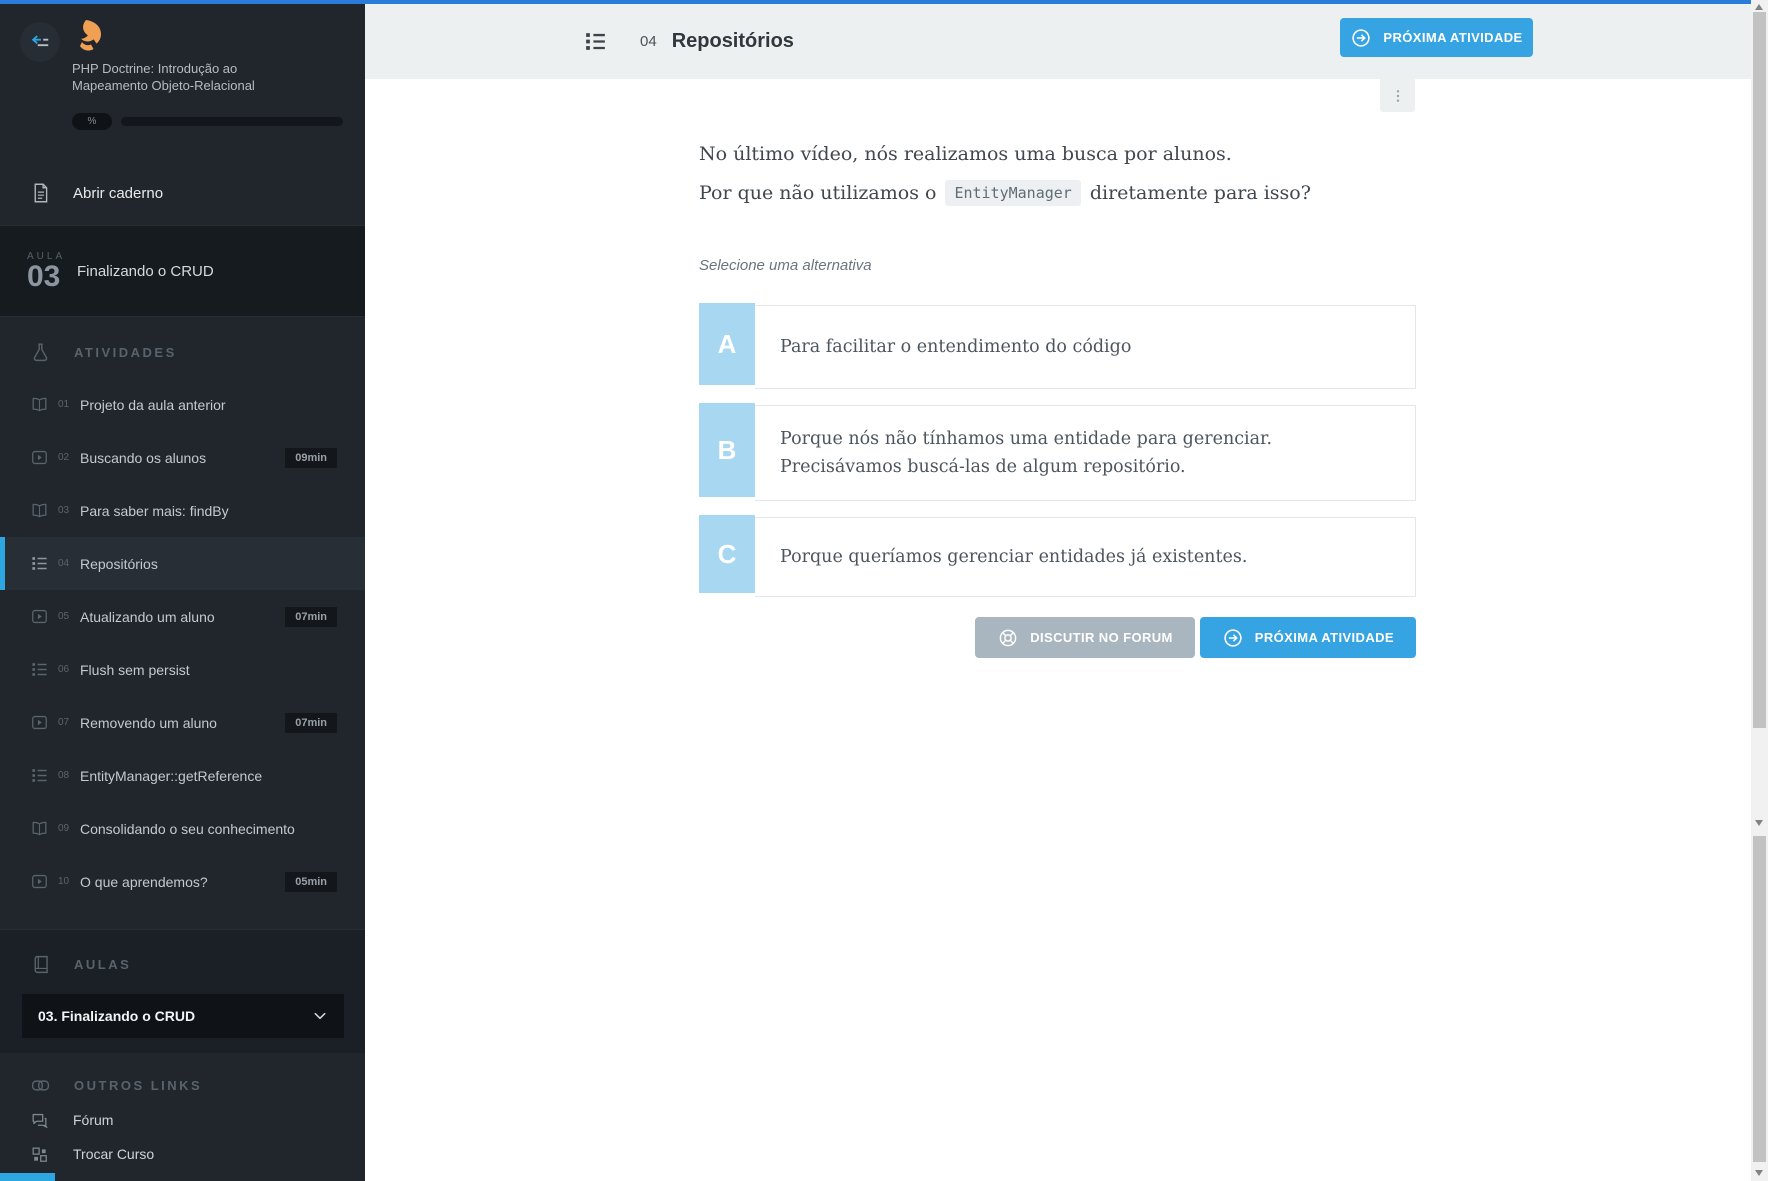  I want to click on activity-number: 05, so click(64, 616).